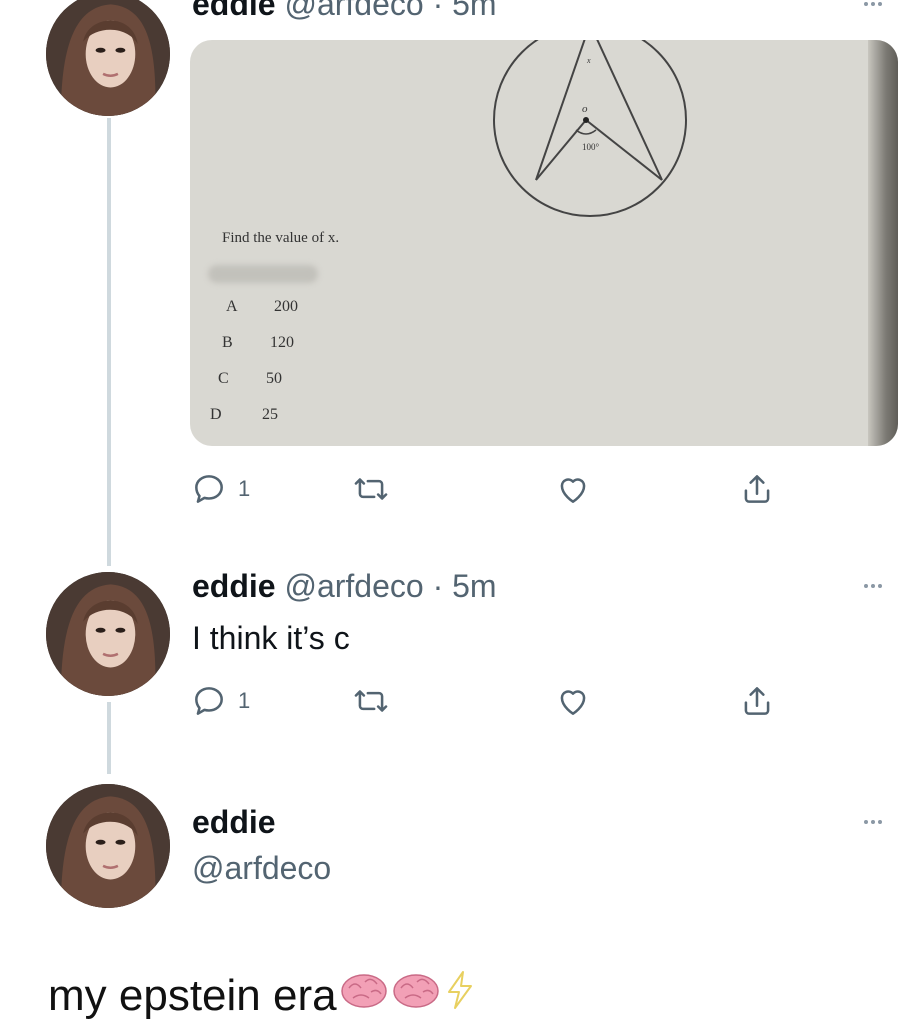  Describe the element at coordinates (232, 306) in the screenshot. I see `option-letter: A` at that location.